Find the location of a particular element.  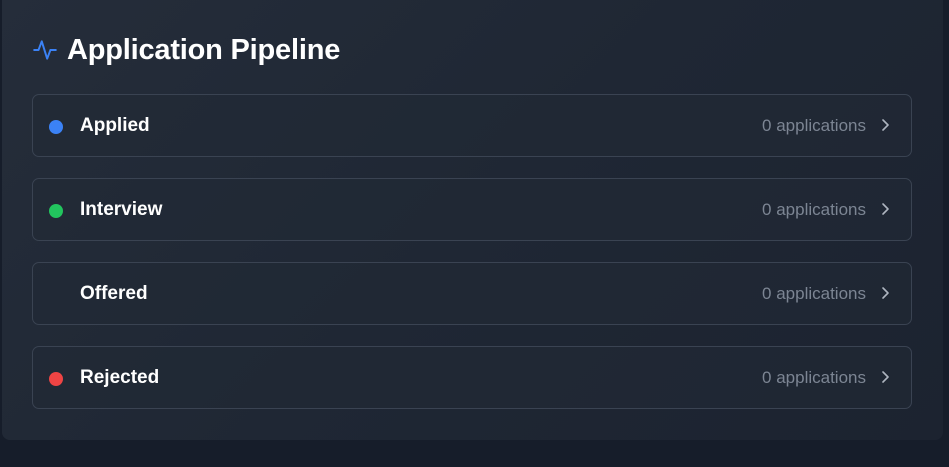

panel-header: Application Pipeline is located at coordinates (186, 50).